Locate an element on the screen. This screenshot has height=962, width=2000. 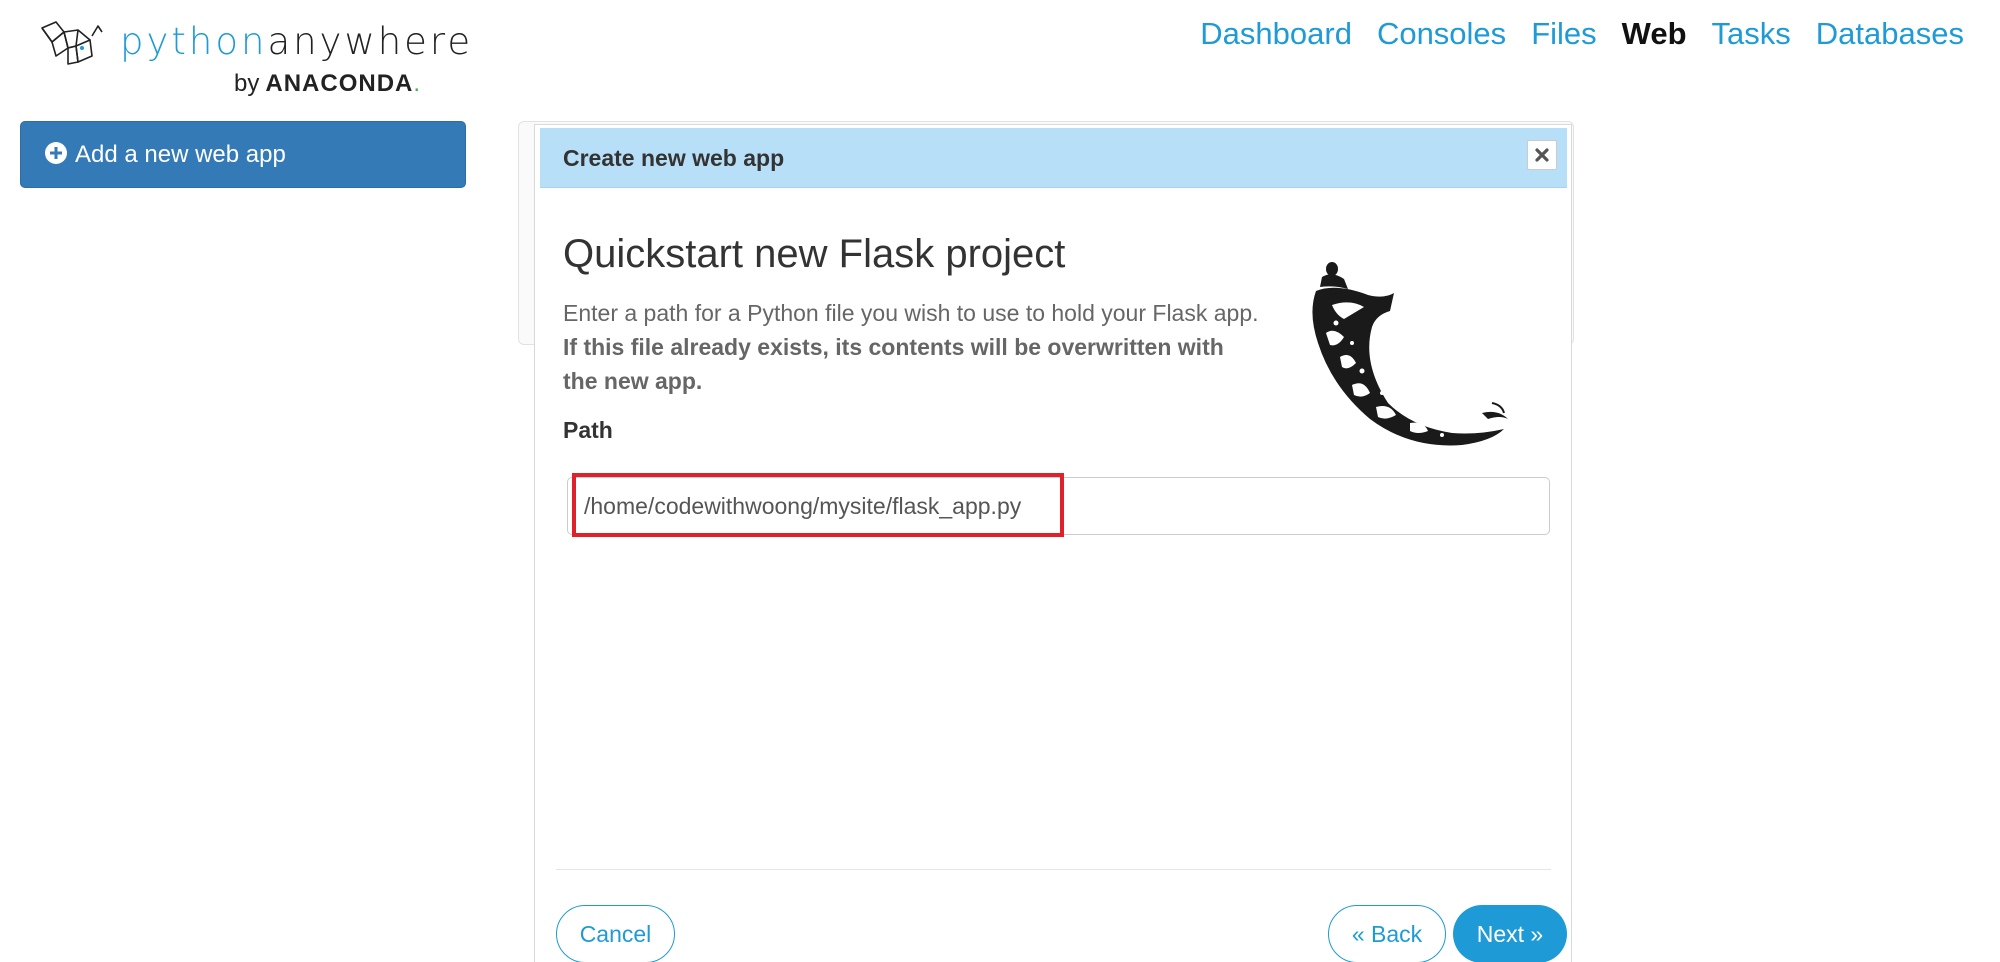
plus-circle-icon is located at coordinates (56, 152).